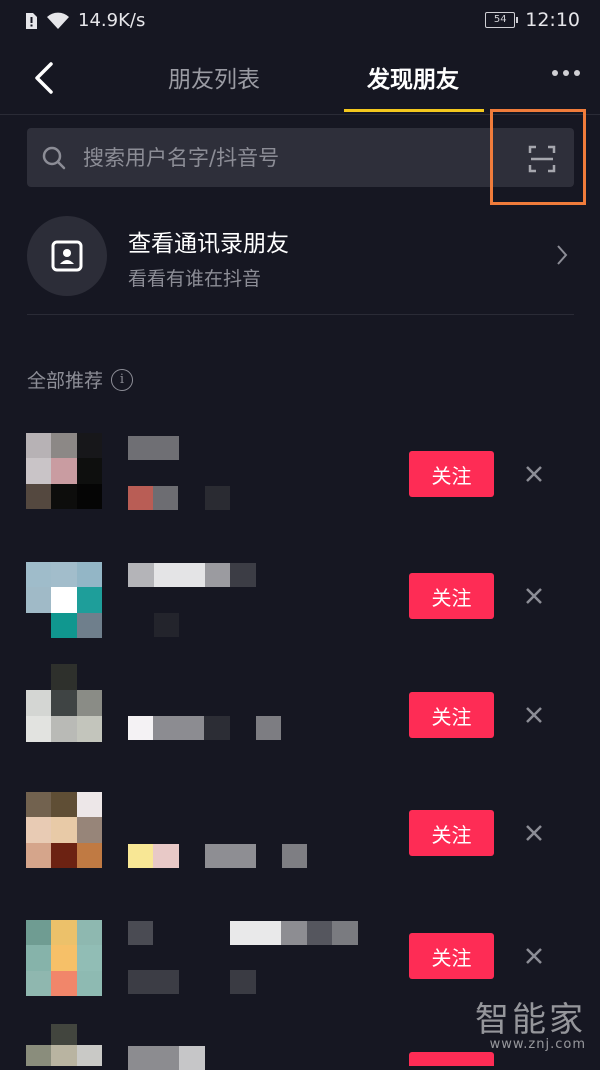 The image size is (600, 1070). I want to click on watermark-url: www.znj.com, so click(537, 1044).